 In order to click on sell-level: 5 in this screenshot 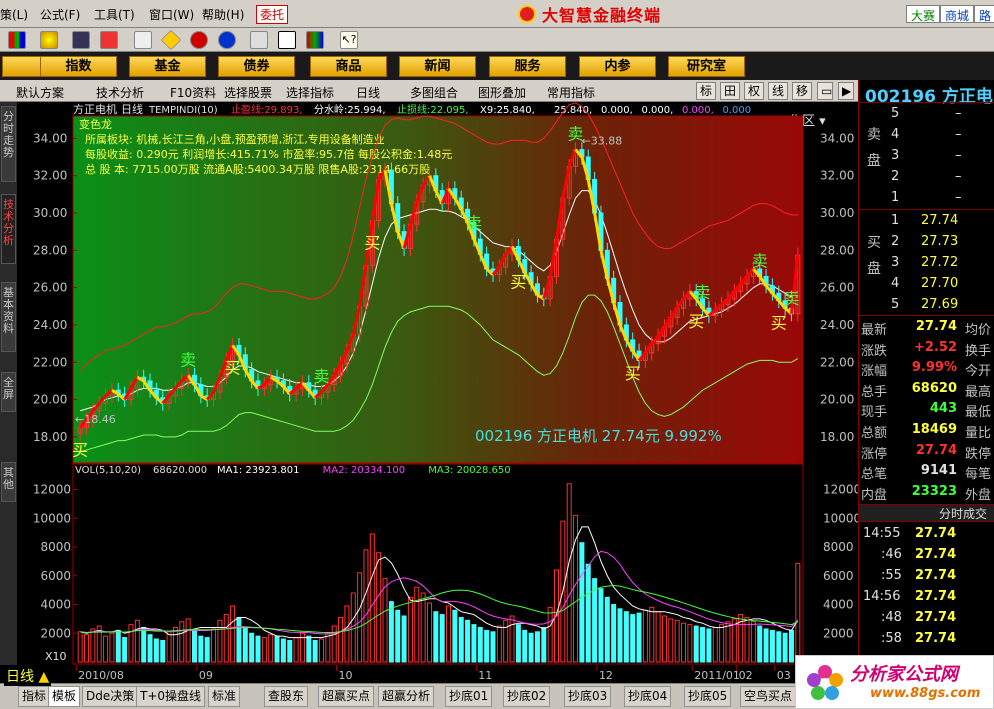, I will do `click(895, 113)`.